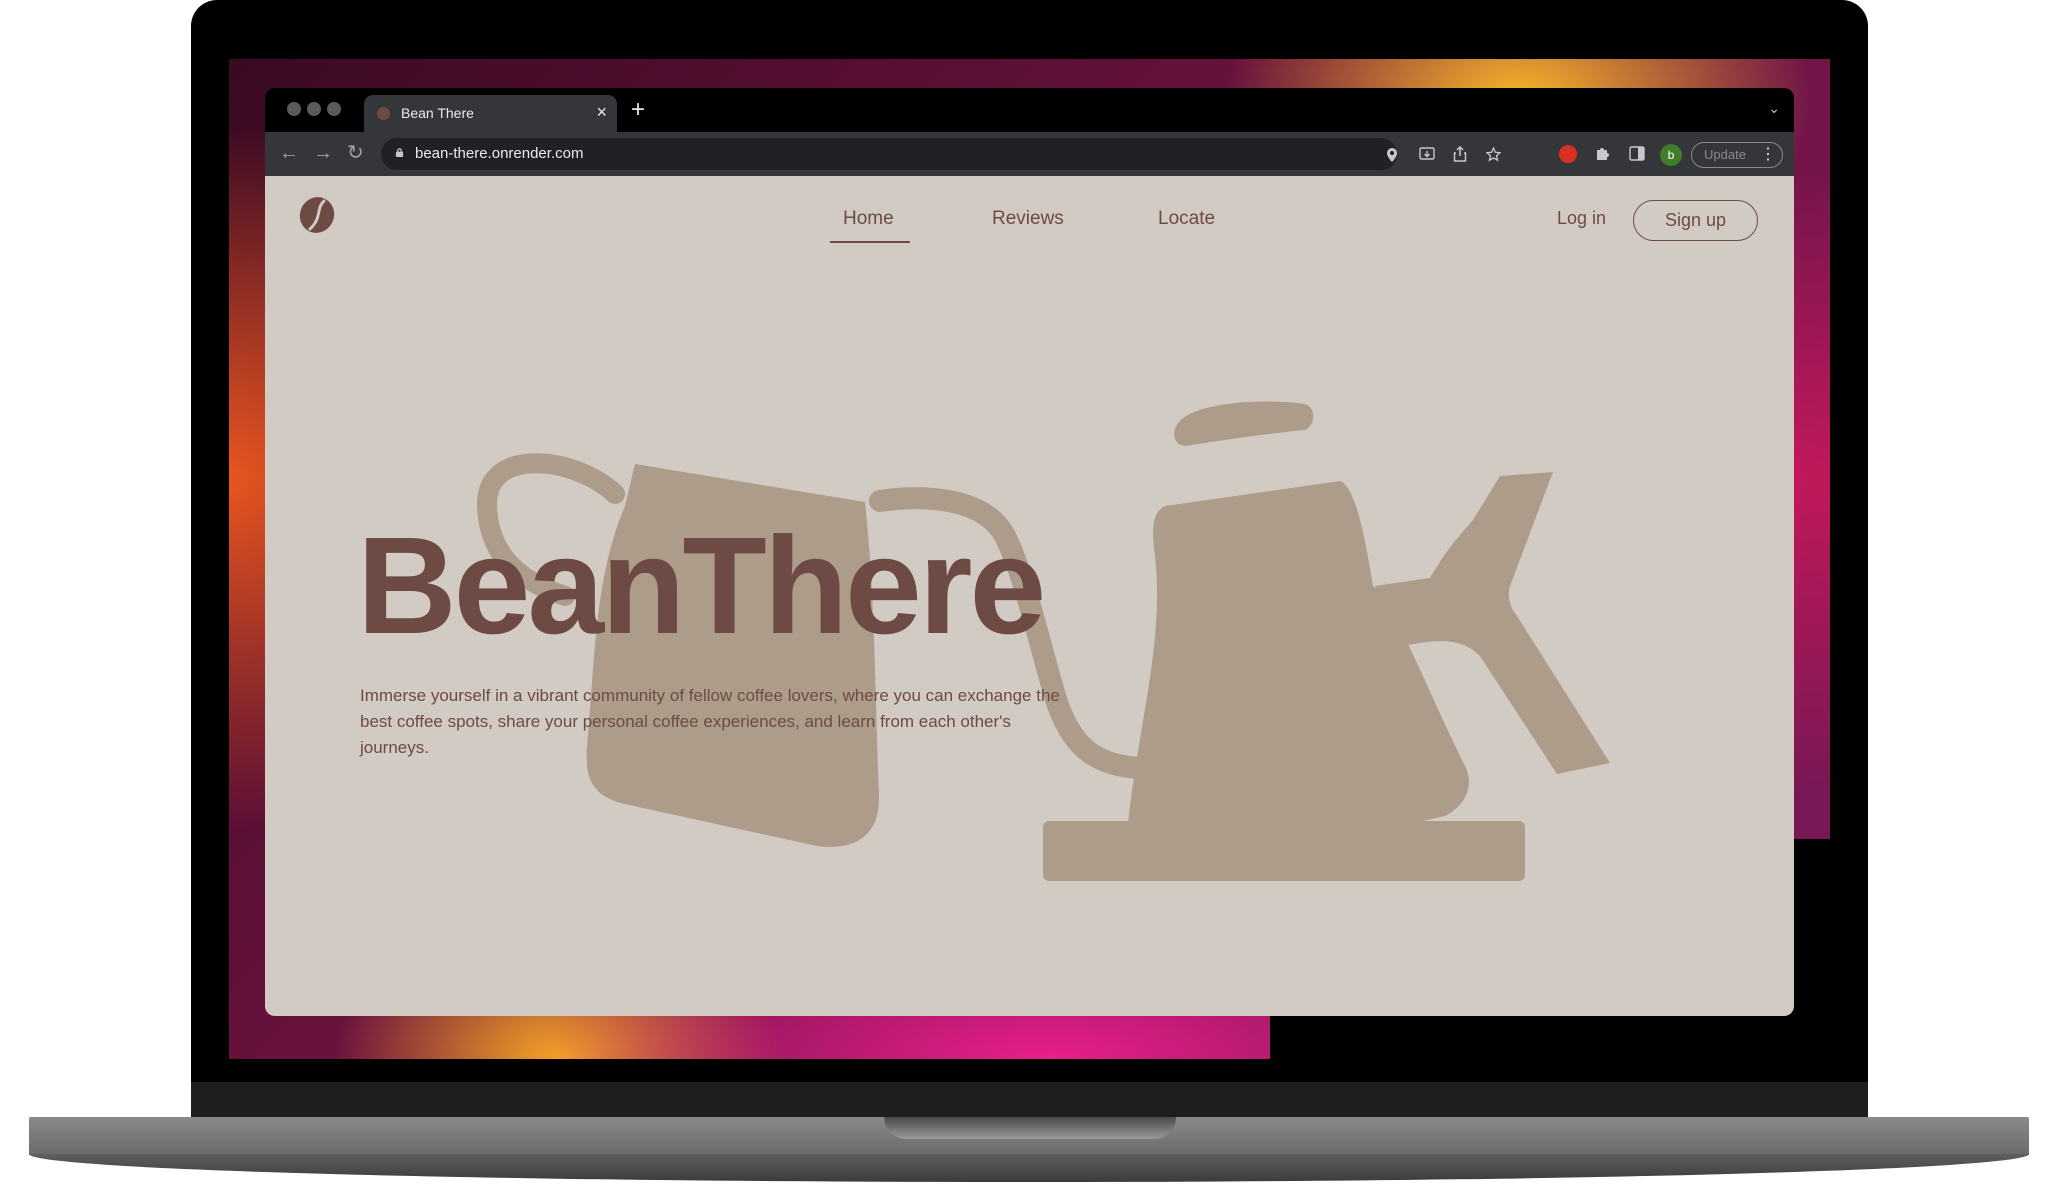 This screenshot has height=1185, width=2058. I want to click on tab-search-icon: ⌄, so click(1774, 108).